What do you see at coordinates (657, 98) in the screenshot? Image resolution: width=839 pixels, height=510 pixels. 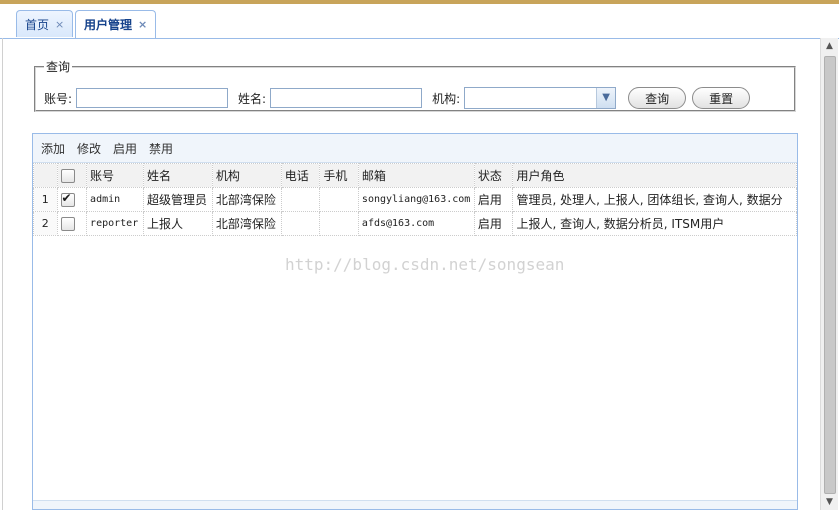 I see `search-button: 查询` at bounding box center [657, 98].